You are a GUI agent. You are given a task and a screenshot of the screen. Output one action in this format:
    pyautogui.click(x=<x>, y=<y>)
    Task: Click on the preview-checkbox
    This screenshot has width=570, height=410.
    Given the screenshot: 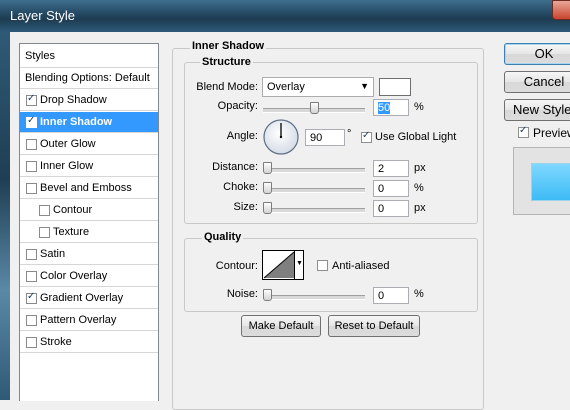 What is the action you would take?
    pyautogui.click(x=523, y=131)
    